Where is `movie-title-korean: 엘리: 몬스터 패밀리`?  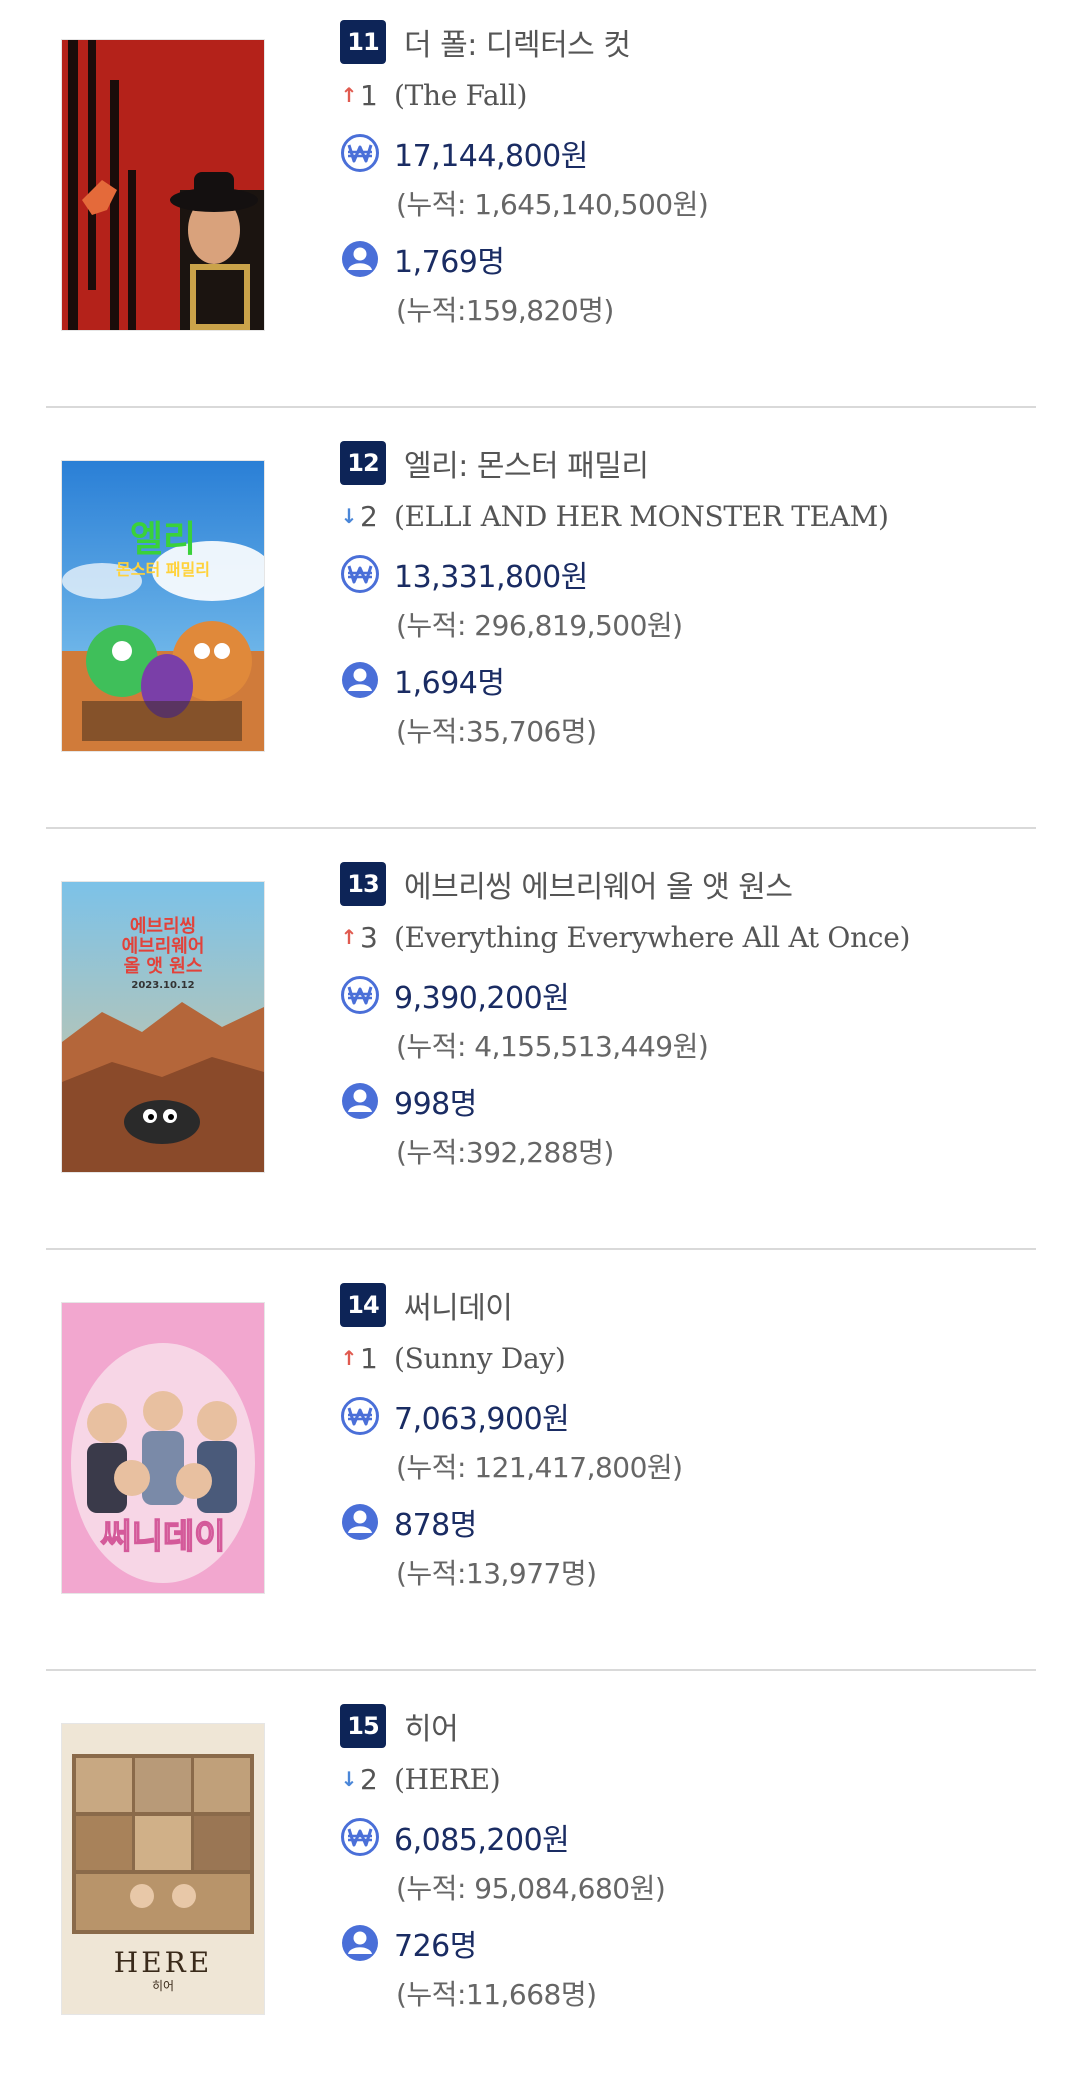
movie-title-korean: 엘리: 몬스터 패밀리 is located at coordinates (526, 463).